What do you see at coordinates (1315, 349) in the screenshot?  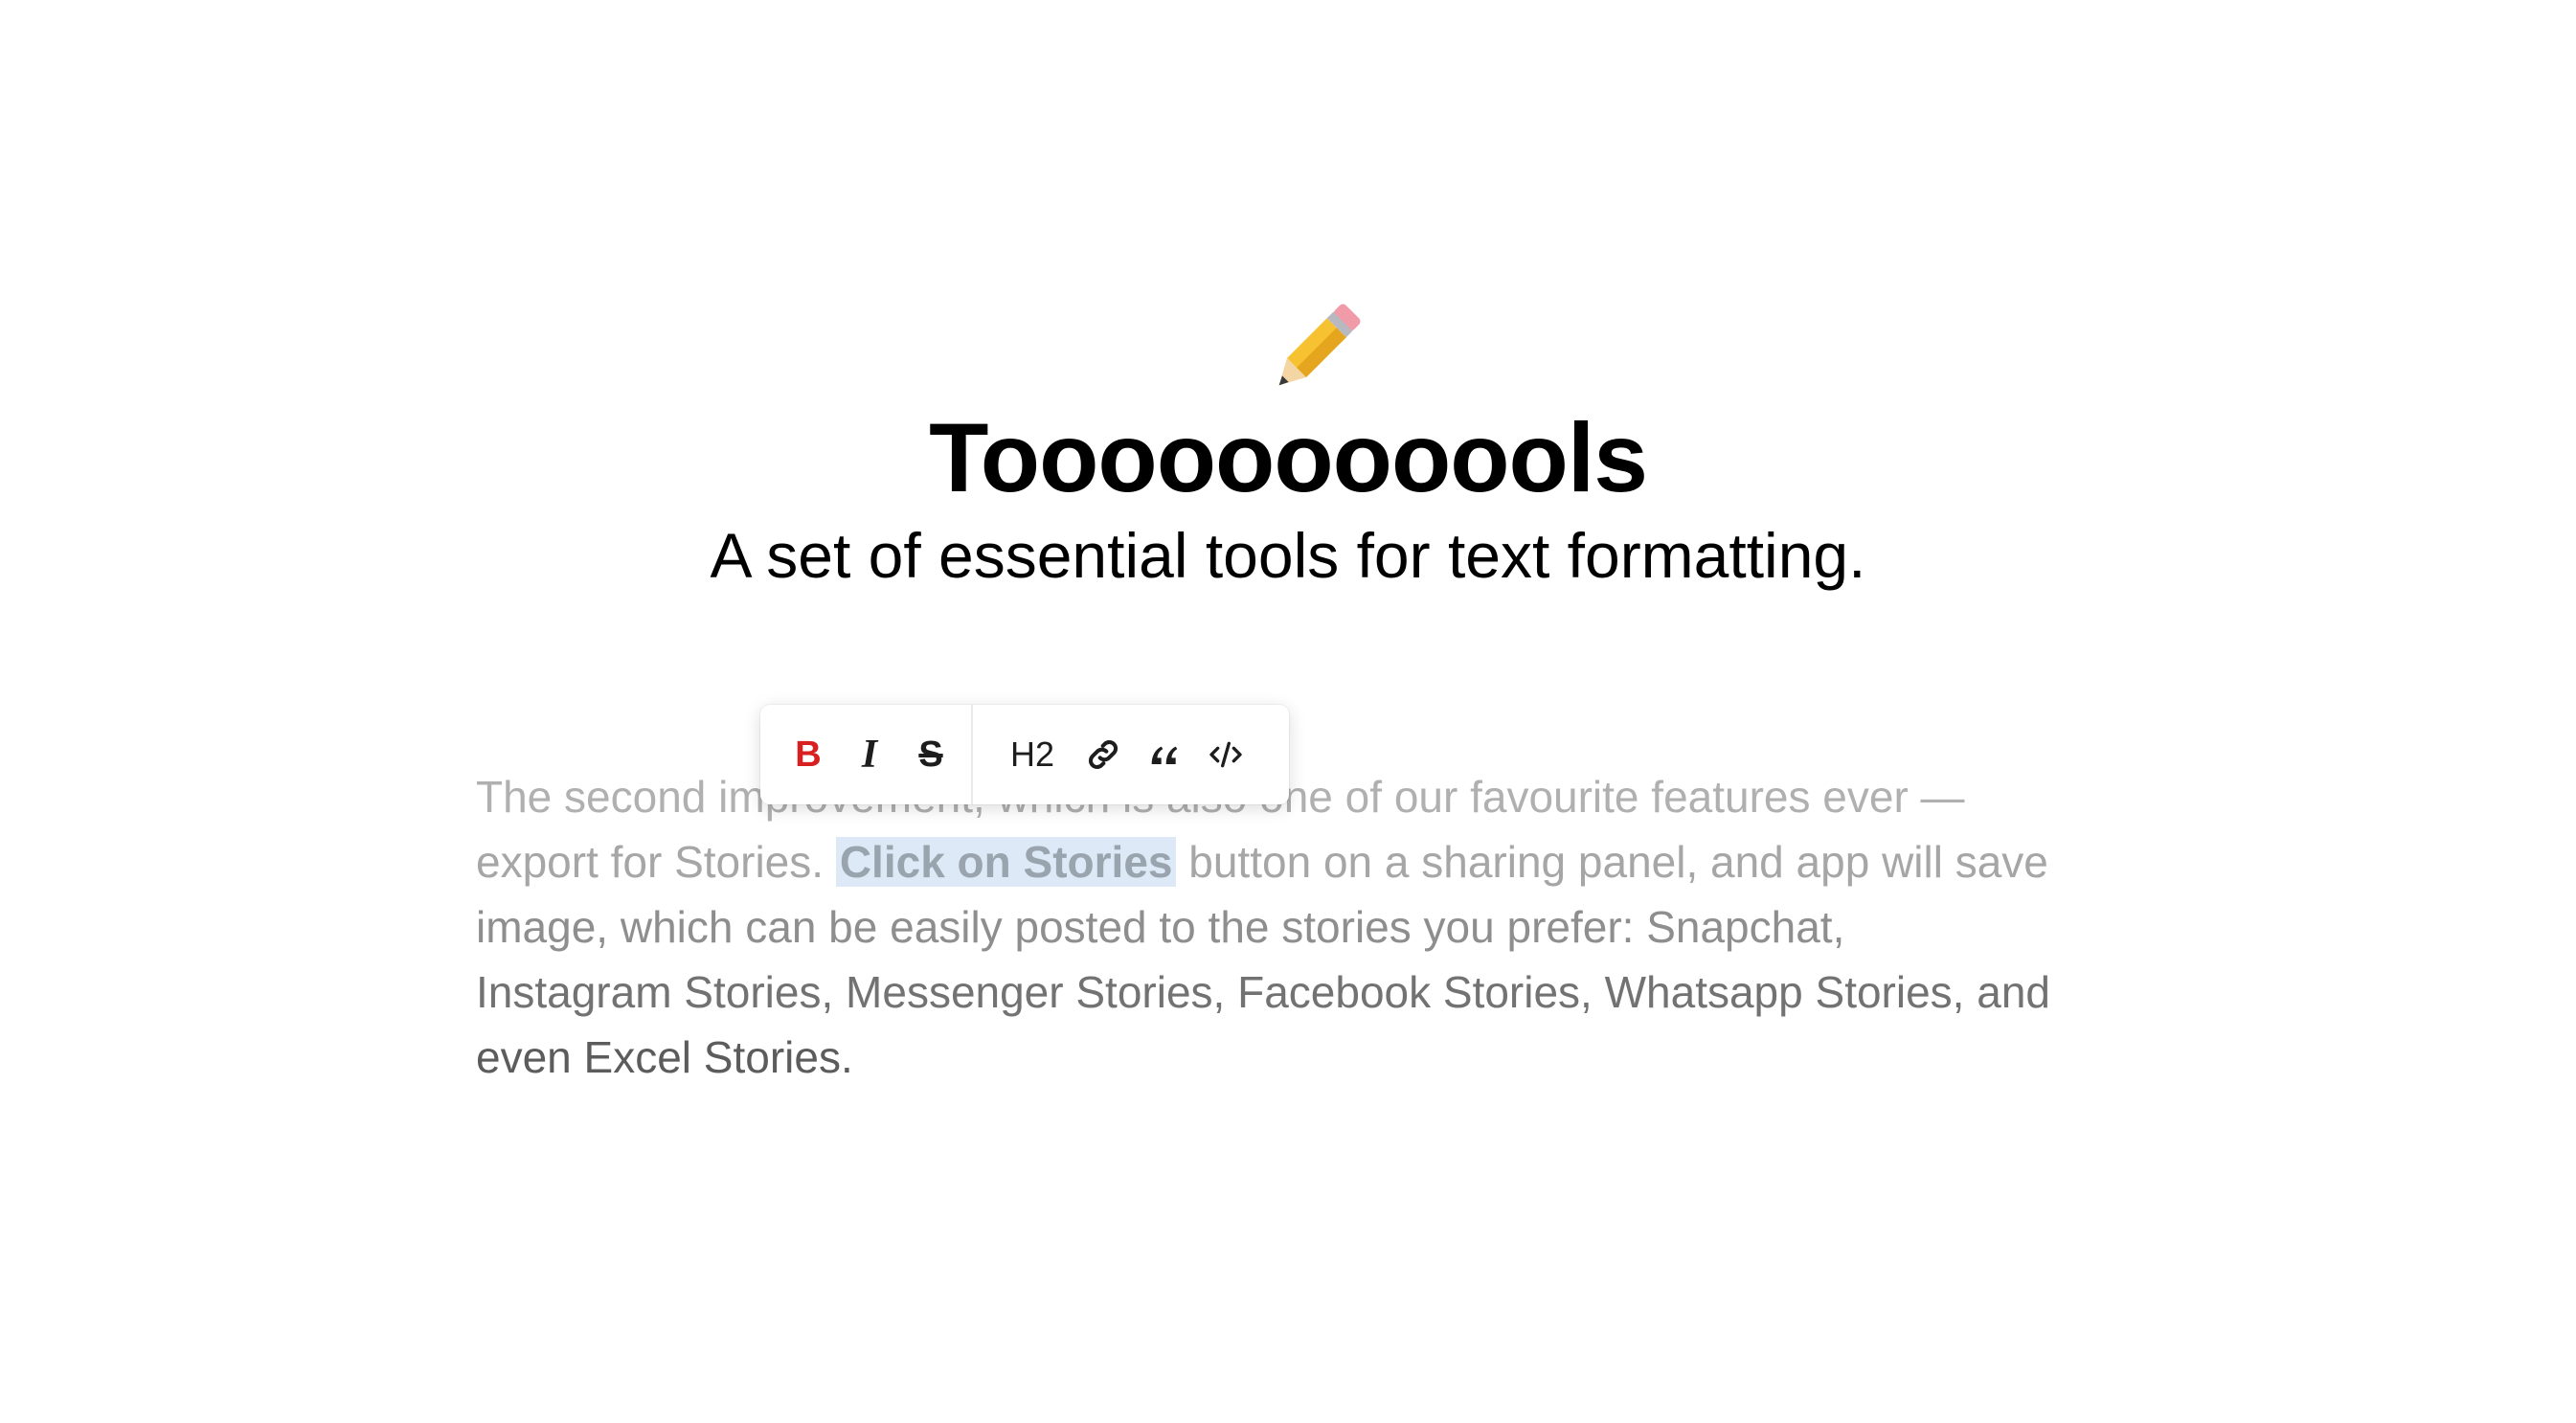 I see `pencil-icon` at bounding box center [1315, 349].